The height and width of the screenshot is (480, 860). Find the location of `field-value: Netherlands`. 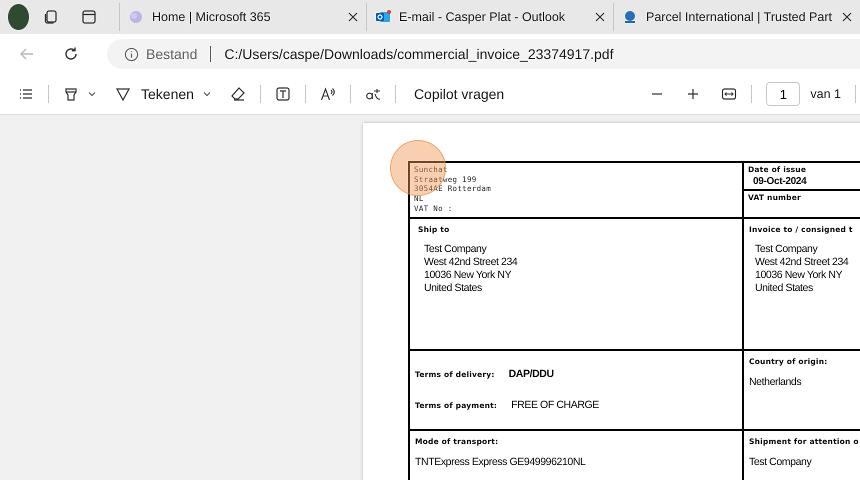

field-value: Netherlands is located at coordinates (775, 382).